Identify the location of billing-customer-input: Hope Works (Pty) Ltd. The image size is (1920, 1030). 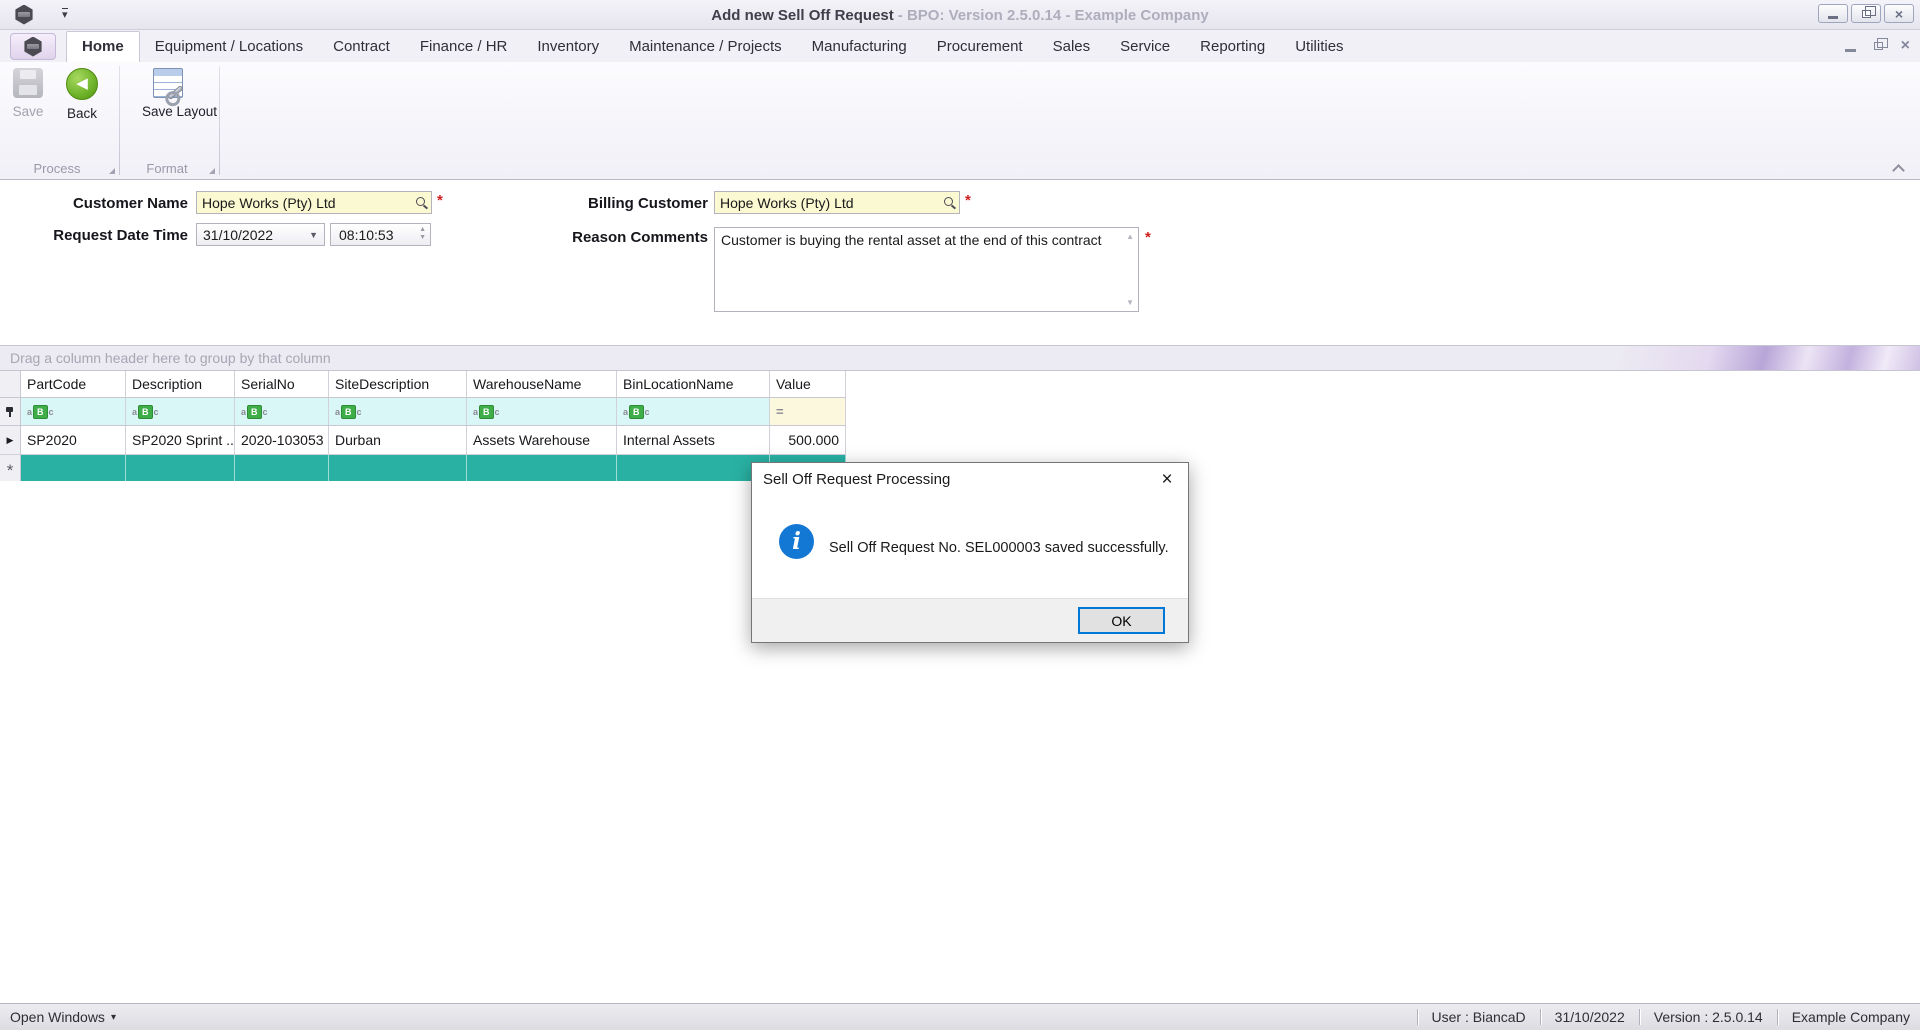
(837, 202).